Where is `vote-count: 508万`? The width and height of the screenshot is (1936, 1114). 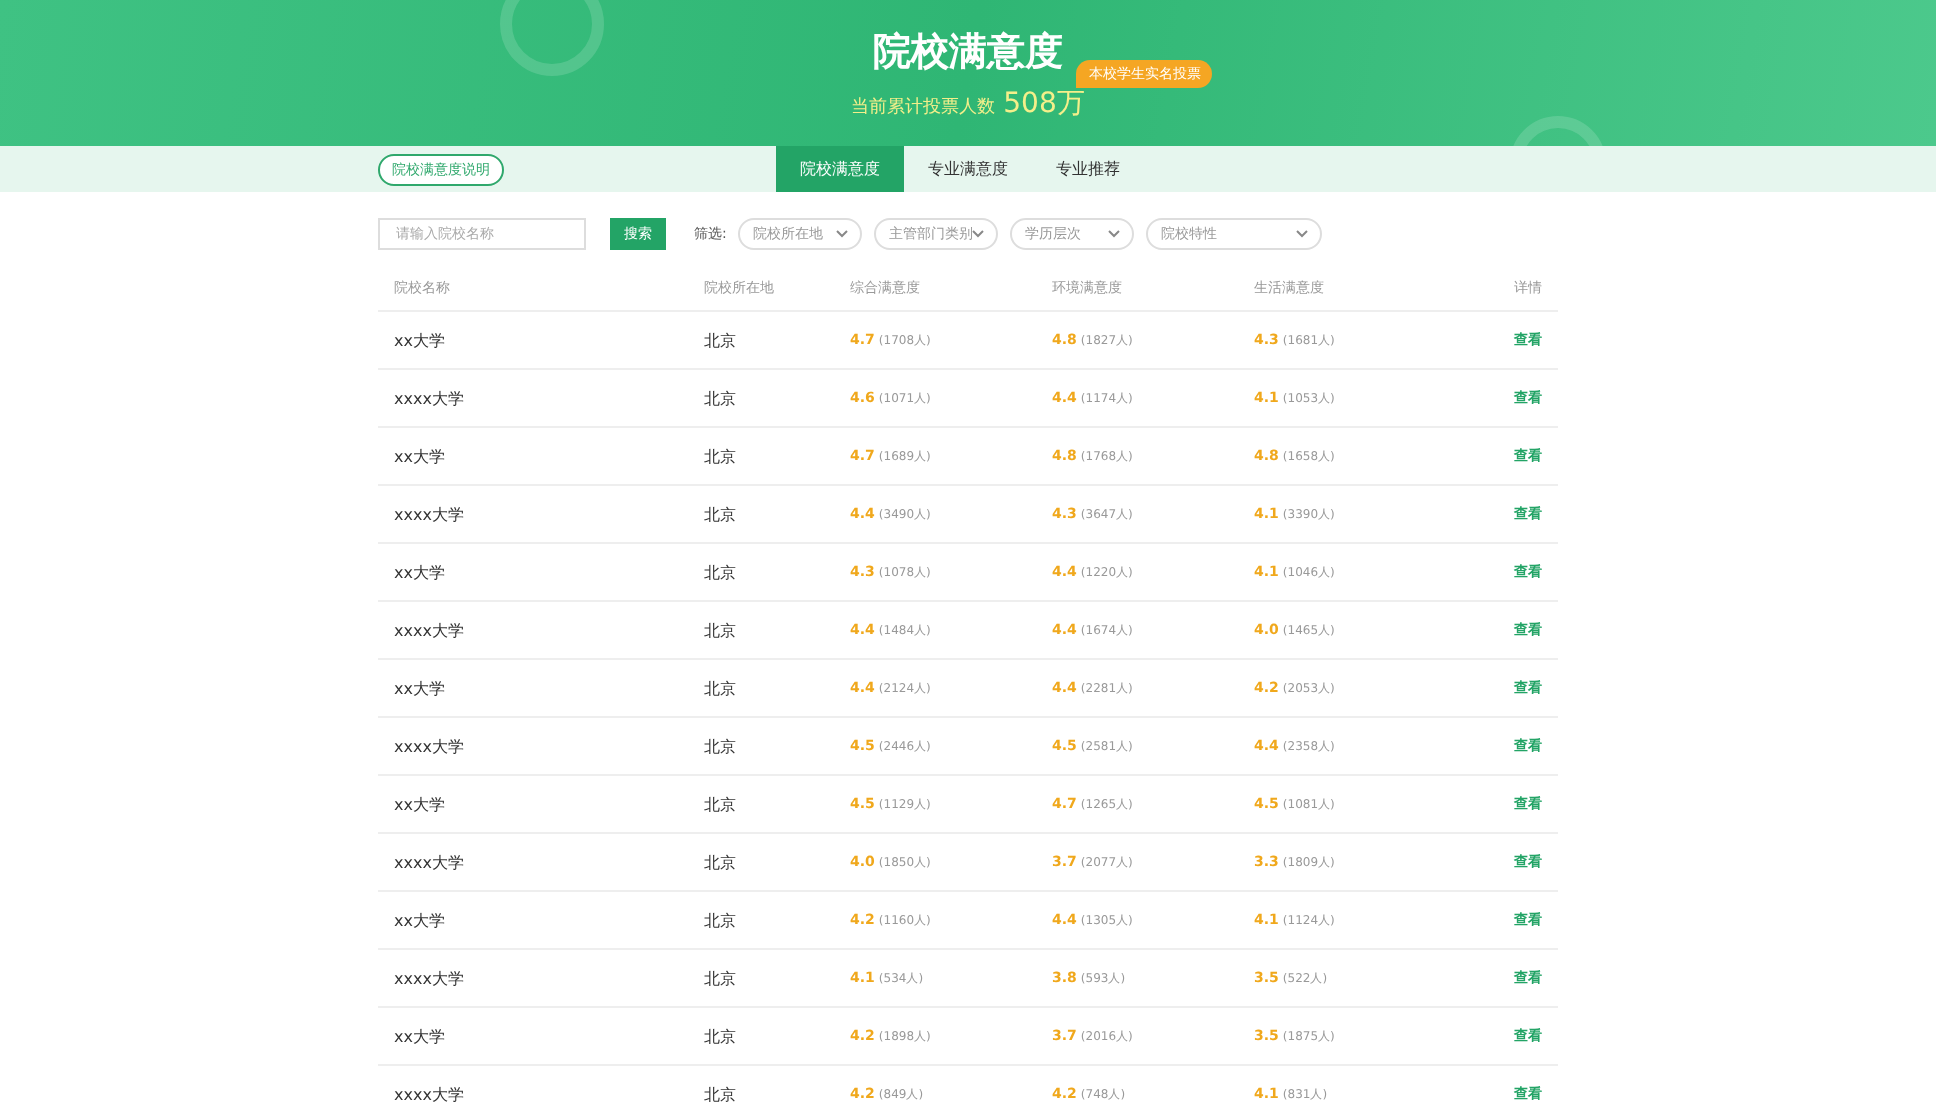 vote-count: 508万 is located at coordinates (1044, 103).